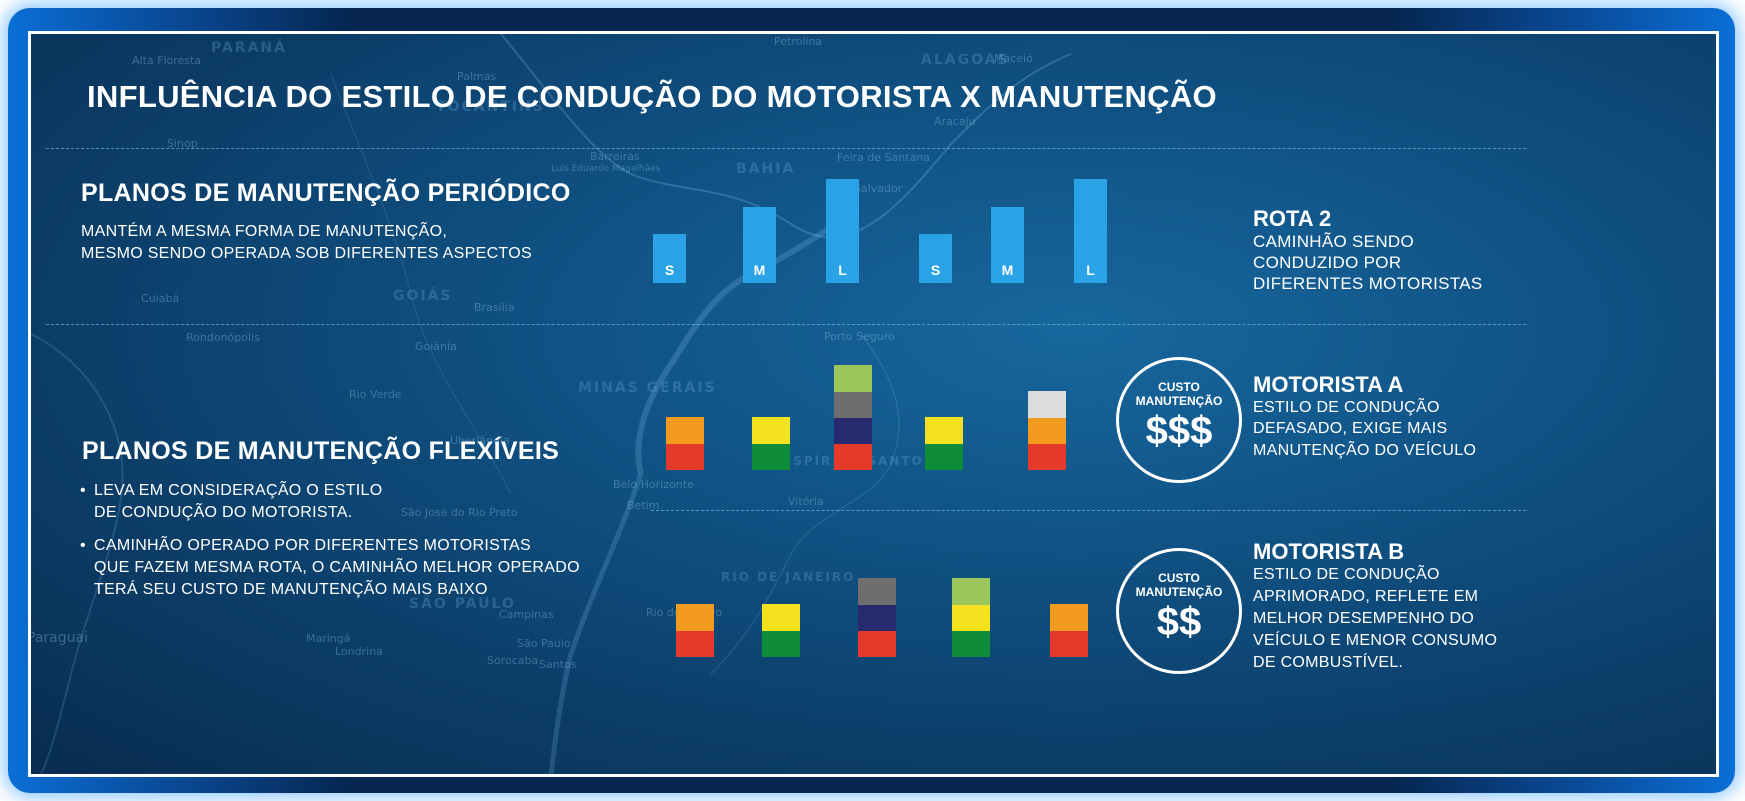 This screenshot has height=801, width=1745. I want to click on rota2-line3: DIFERENTES MOTORISTAS, so click(1368, 283).